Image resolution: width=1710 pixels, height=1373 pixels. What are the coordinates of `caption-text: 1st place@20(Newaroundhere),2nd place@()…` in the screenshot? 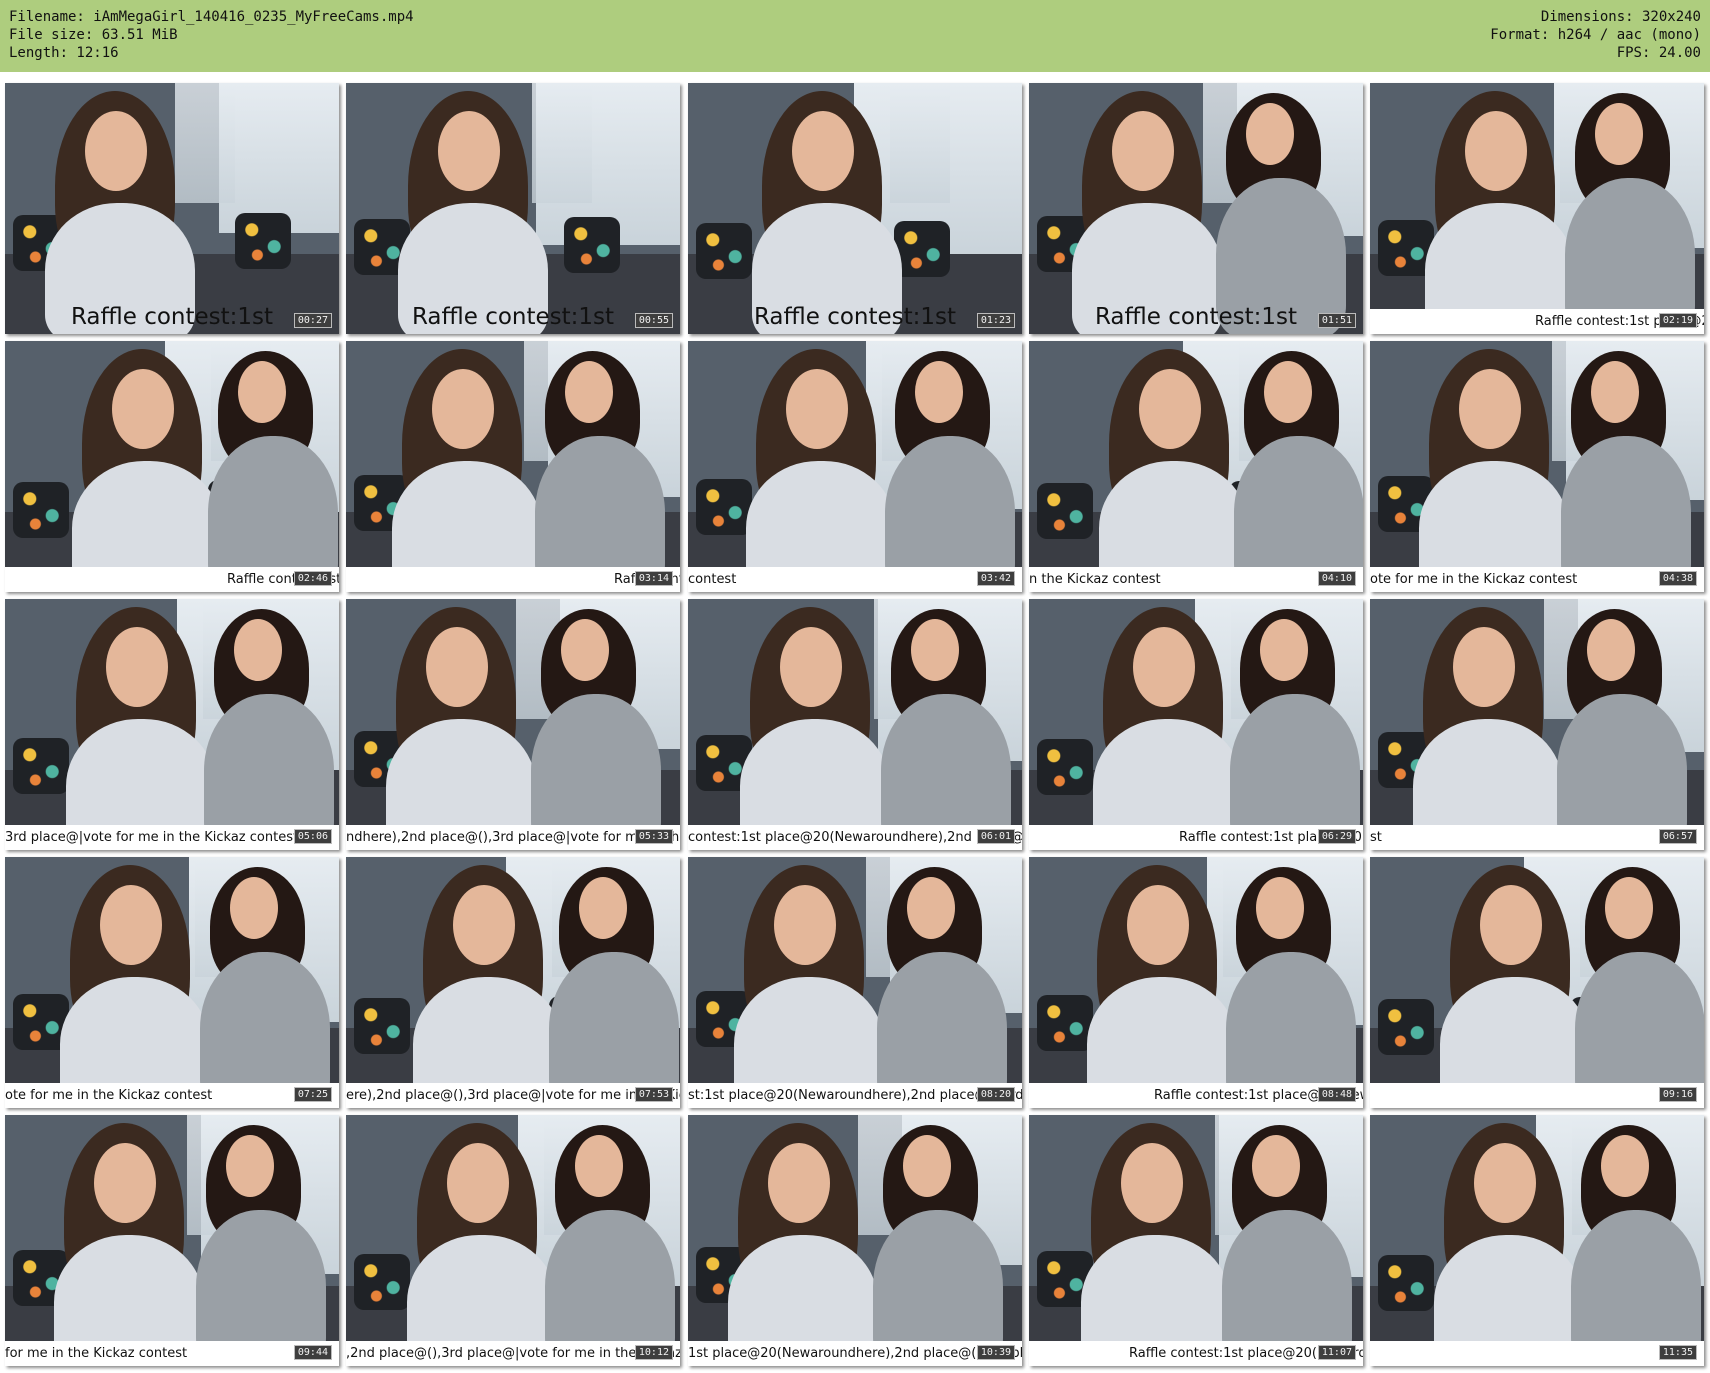 It's located at (855, 1353).